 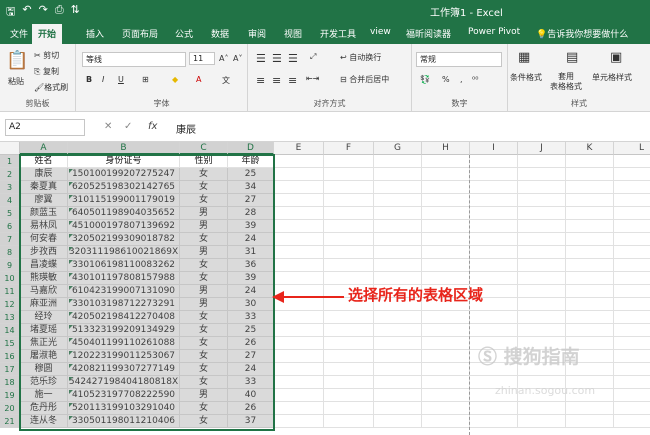 What do you see at coordinates (251, 369) in the screenshot?
I see `table-cell: 24` at bounding box center [251, 369].